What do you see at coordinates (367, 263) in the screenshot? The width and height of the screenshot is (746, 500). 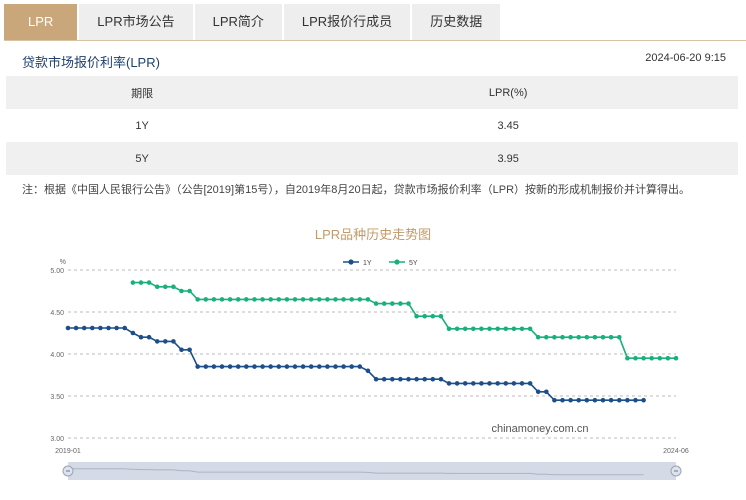 I see `legend-label: 1Y` at bounding box center [367, 263].